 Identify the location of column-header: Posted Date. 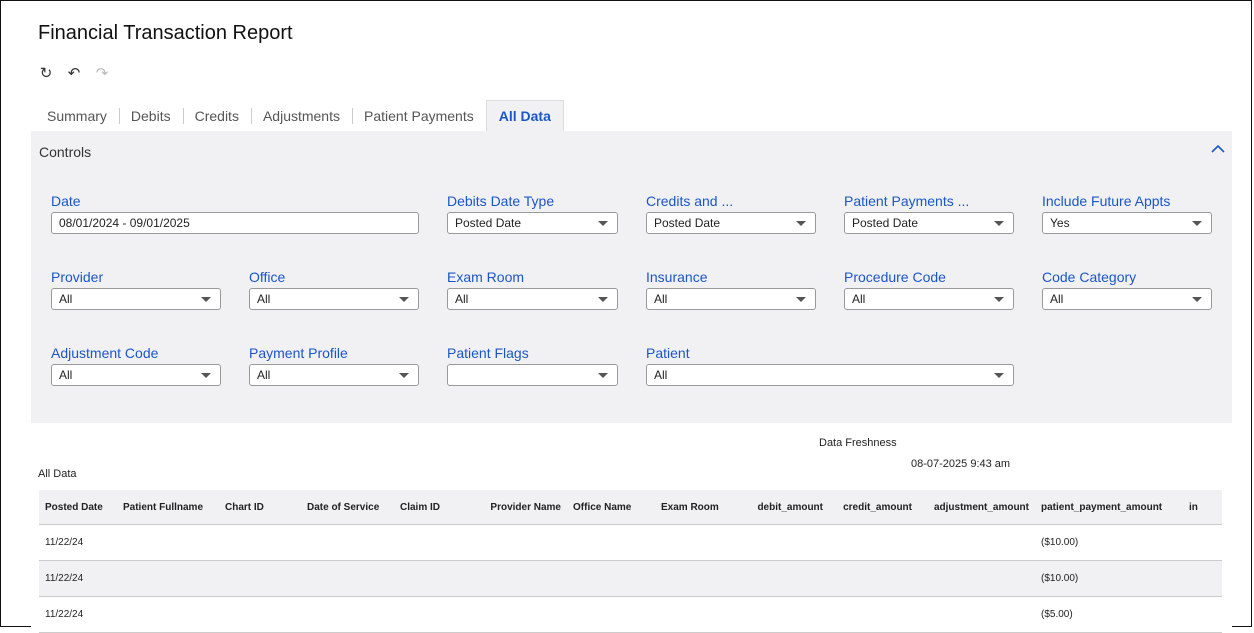
(78, 507).